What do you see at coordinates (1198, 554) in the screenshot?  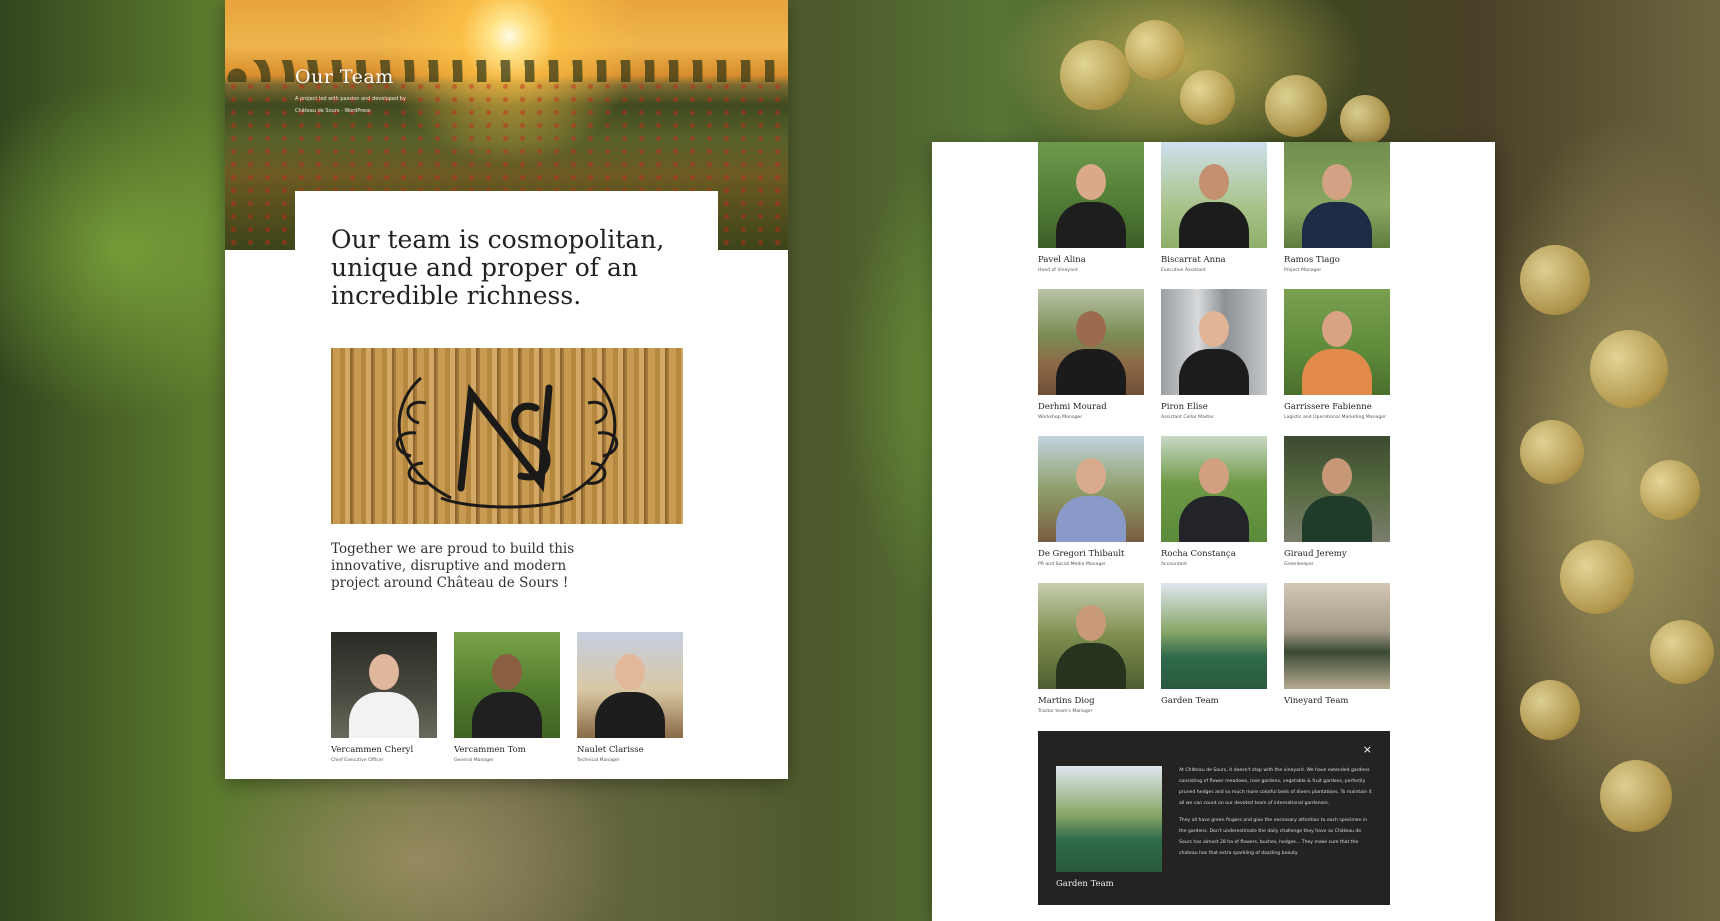 I see `team-member-name: Rocha Constança` at bounding box center [1198, 554].